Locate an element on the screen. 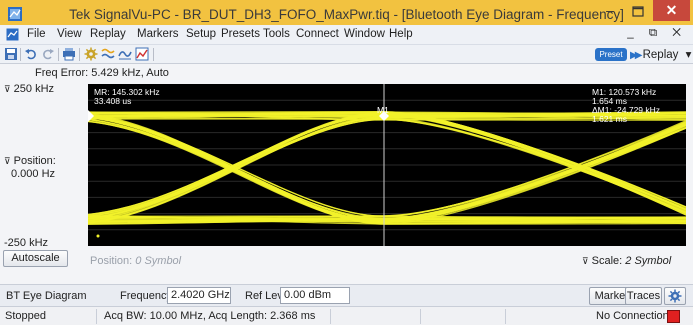  save-icon is located at coordinates (11, 54).